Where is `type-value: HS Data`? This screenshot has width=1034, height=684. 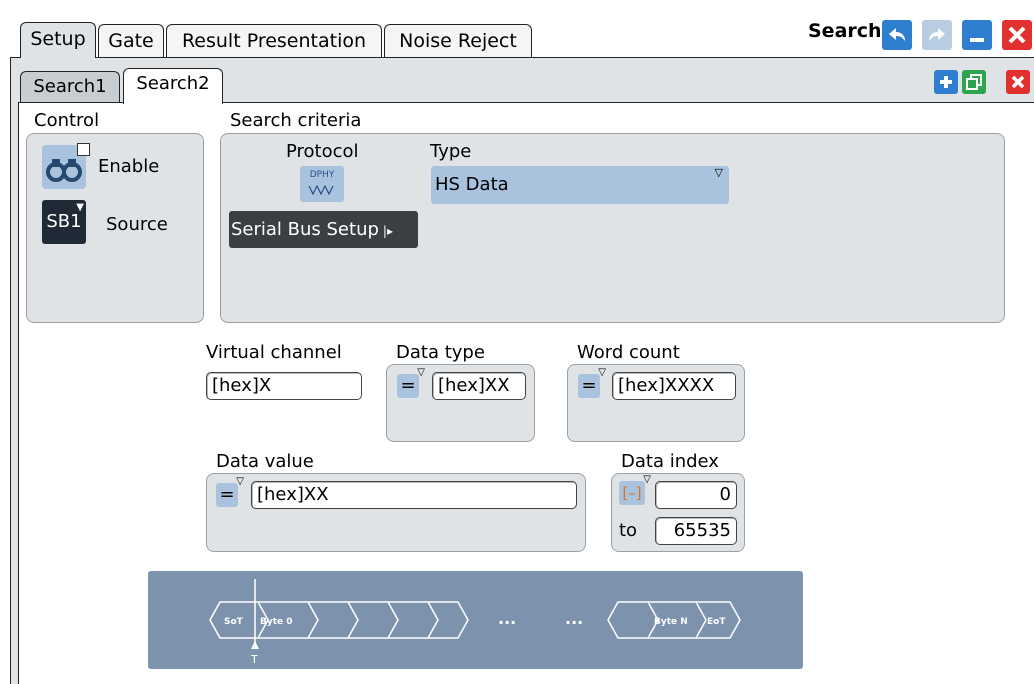
type-value: HS Data is located at coordinates (472, 184).